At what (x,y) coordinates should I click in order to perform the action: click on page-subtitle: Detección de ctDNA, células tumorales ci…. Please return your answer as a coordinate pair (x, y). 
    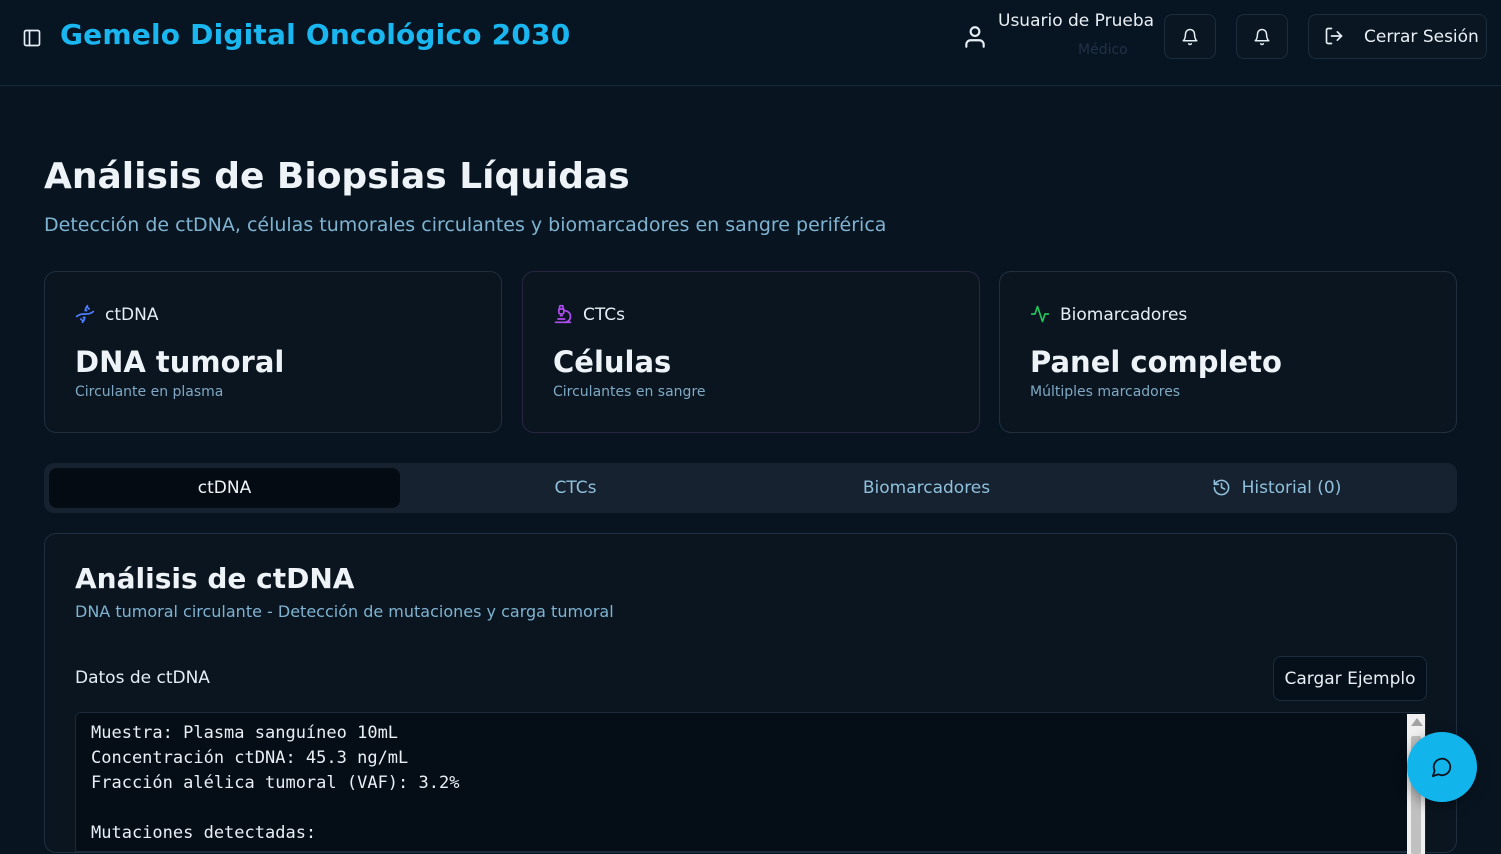
    Looking at the image, I should click on (465, 225).